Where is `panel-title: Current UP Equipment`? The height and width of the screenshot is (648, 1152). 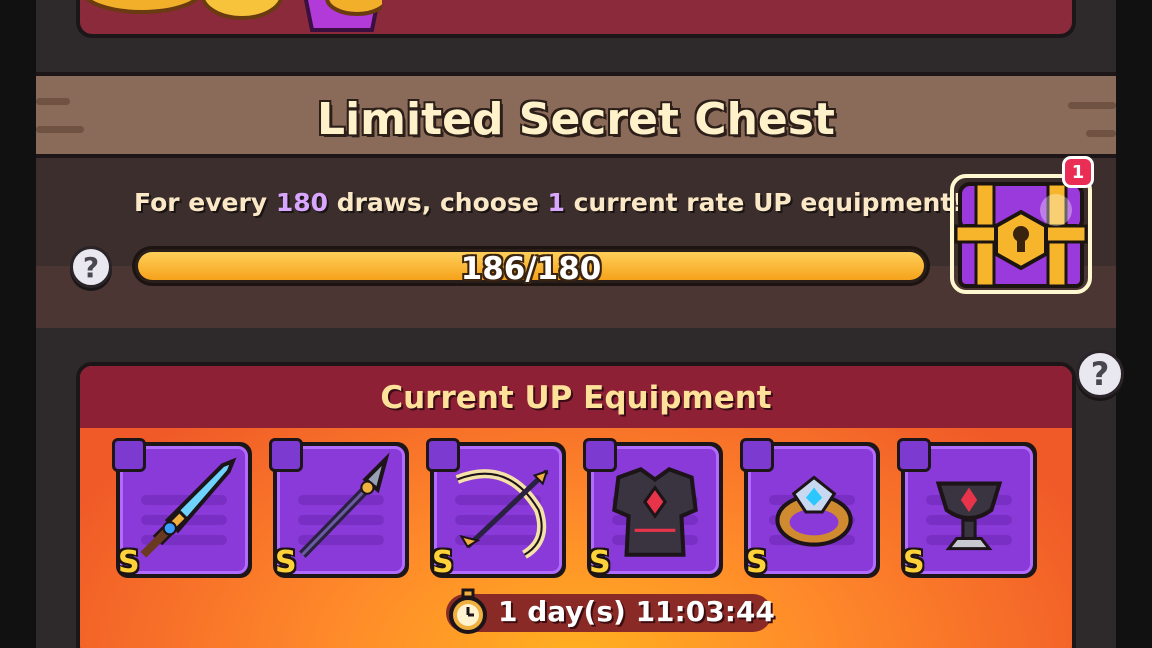 panel-title: Current UP Equipment is located at coordinates (576, 398).